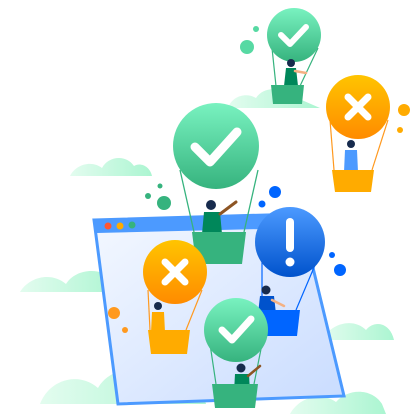  Describe the element at coordinates (120, 226) in the screenshot. I see `window-dot-yellow` at that location.